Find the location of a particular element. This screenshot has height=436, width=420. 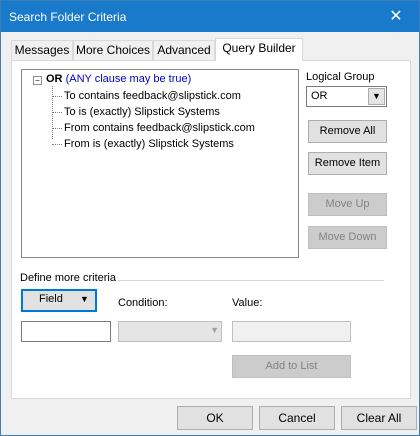

value-input is located at coordinates (291, 331).